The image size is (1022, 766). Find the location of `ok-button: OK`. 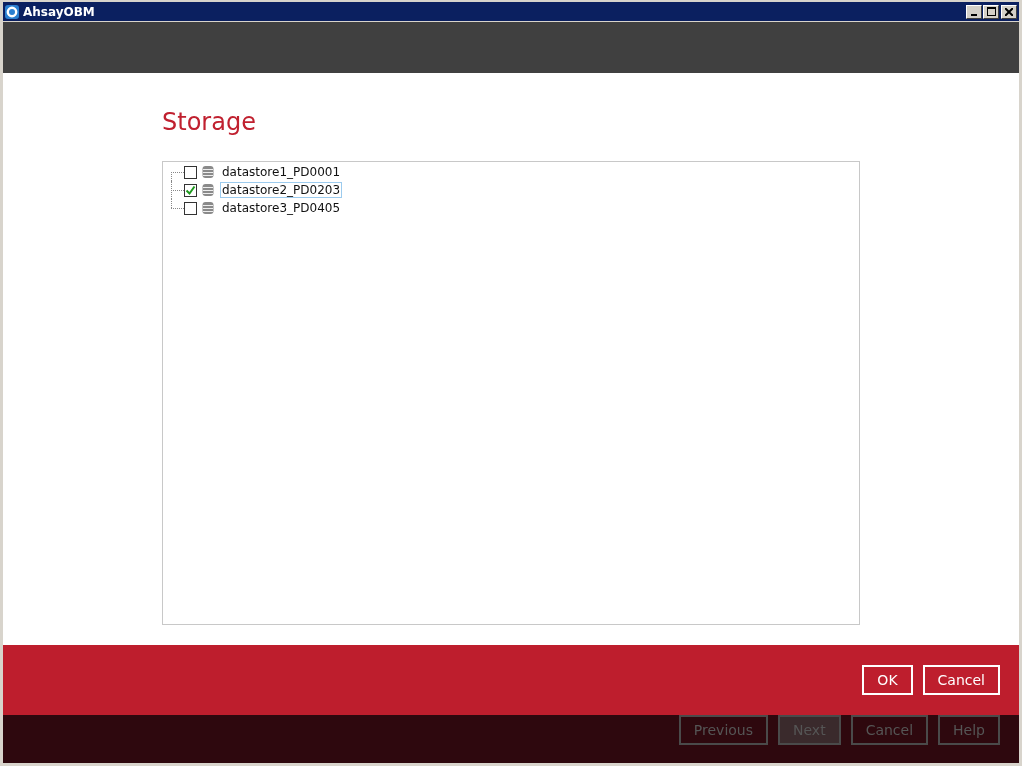

ok-button: OK is located at coordinates (887, 680).